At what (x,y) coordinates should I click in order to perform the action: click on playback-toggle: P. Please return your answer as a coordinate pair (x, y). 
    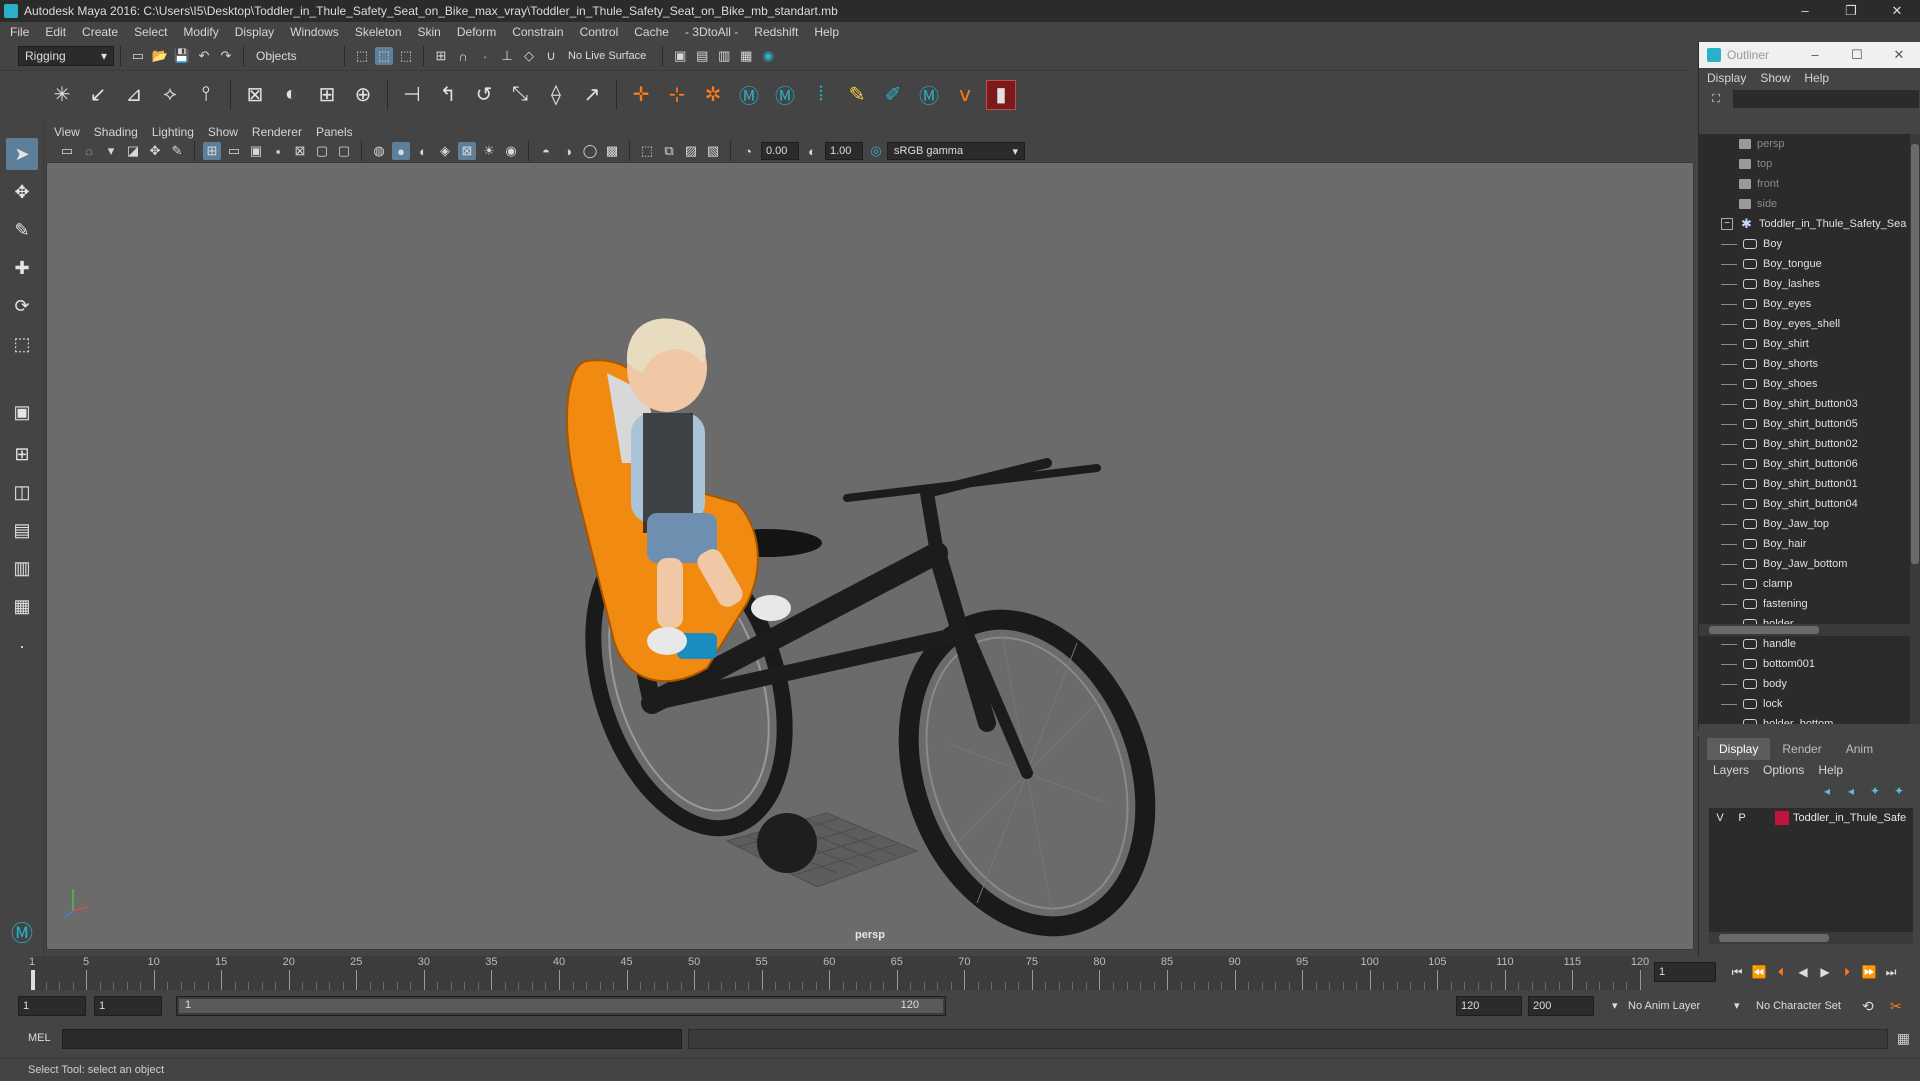
    Looking at the image, I should click on (1742, 818).